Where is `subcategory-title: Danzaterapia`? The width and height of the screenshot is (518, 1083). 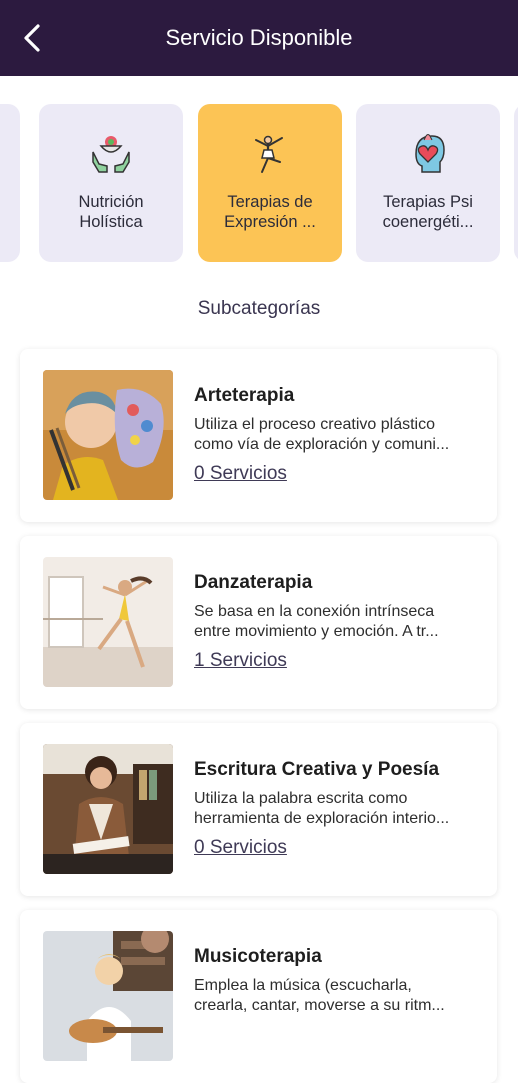
subcategory-title: Danzaterapia is located at coordinates (253, 582).